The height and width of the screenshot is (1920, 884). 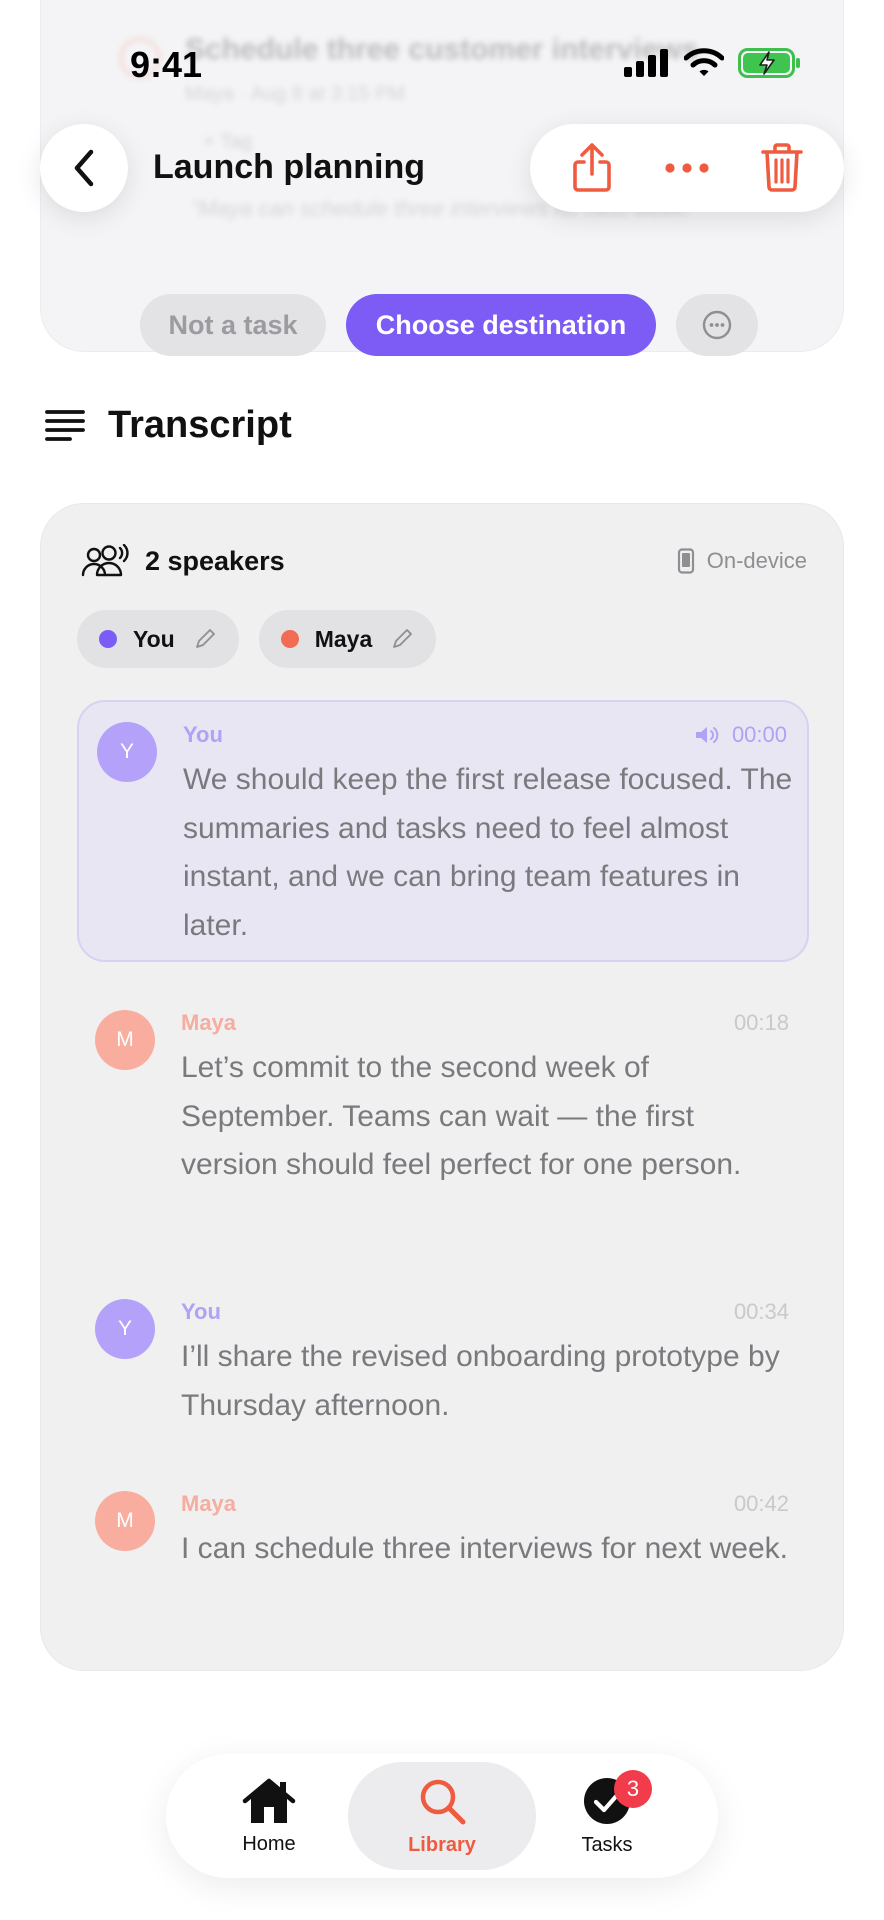 What do you see at coordinates (443, 1801) in the screenshot?
I see `search-icon` at bounding box center [443, 1801].